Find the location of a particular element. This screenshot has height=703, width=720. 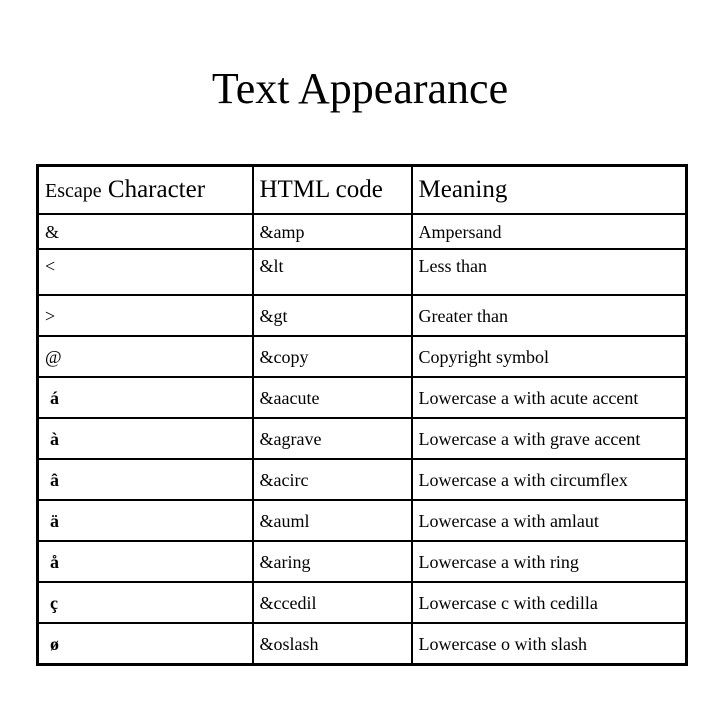

cell-code: &agrave is located at coordinates (332, 438).